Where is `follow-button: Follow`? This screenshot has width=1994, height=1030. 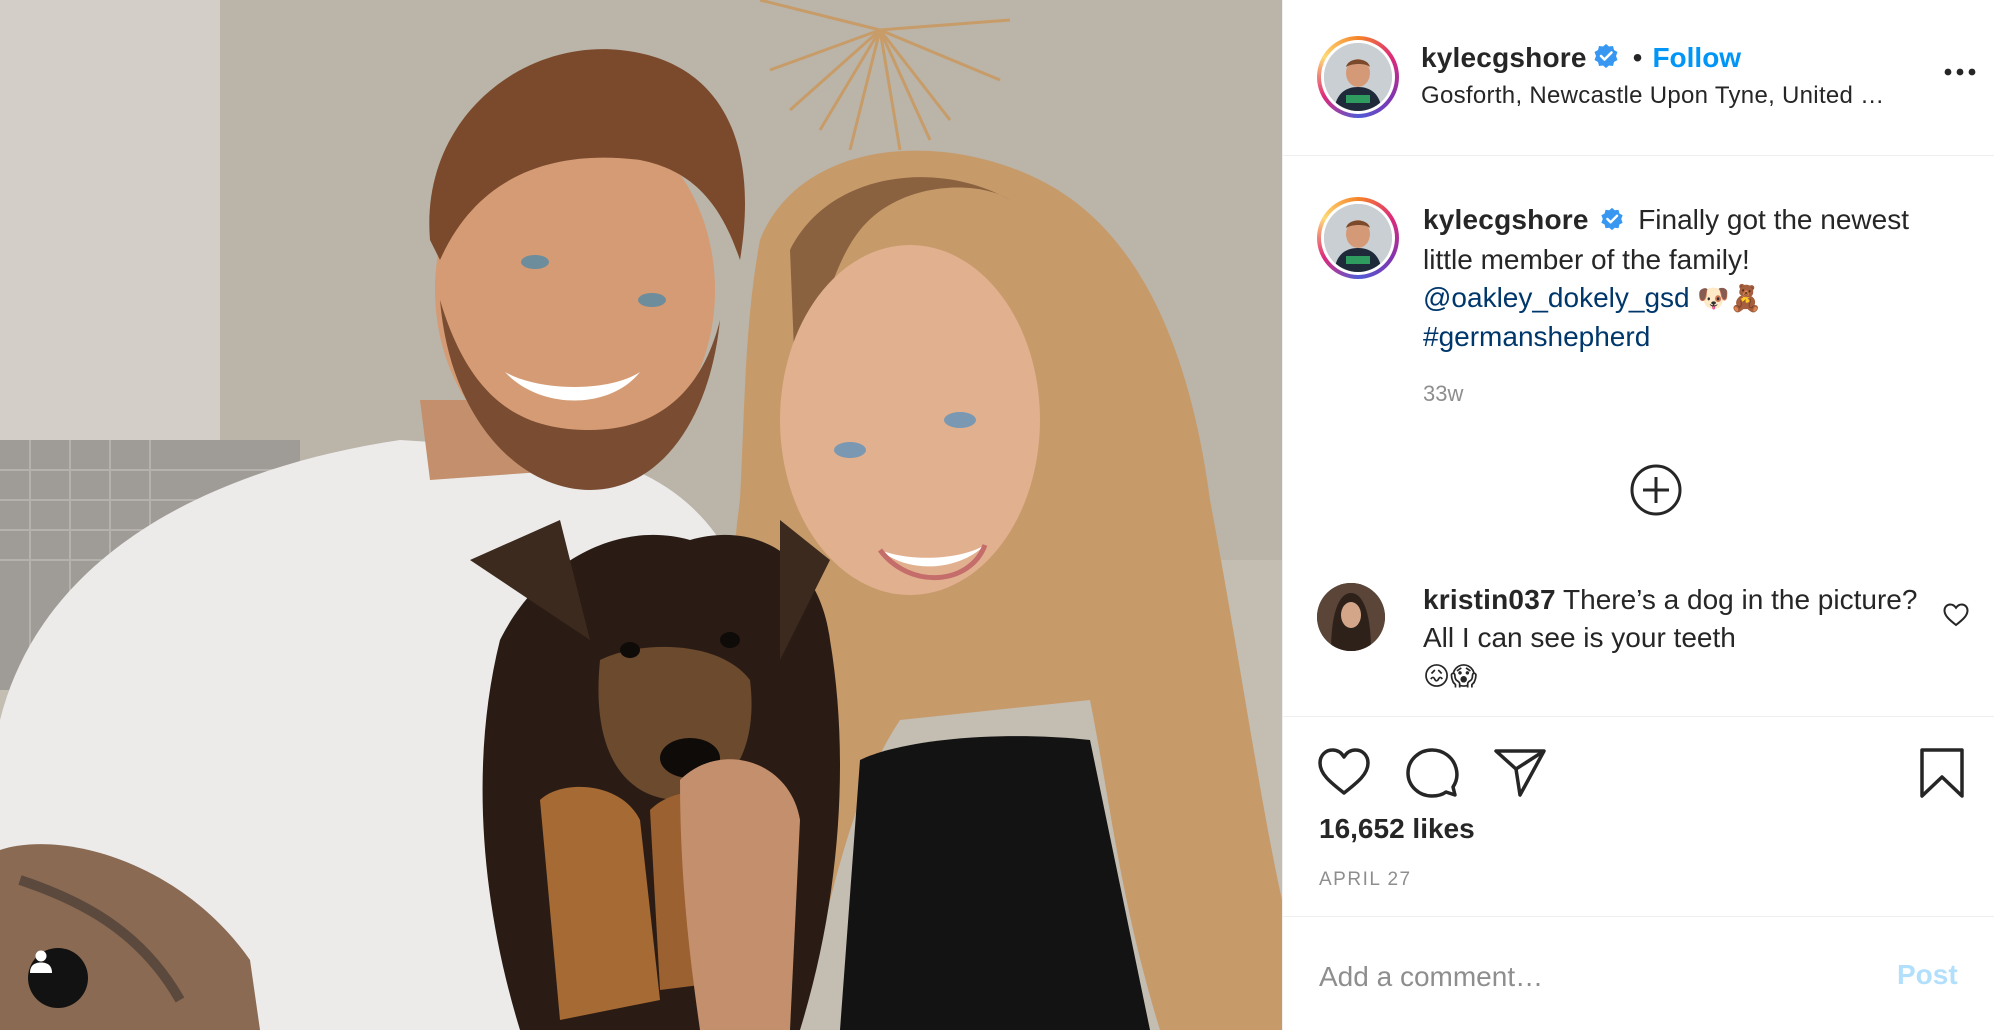
follow-button: Follow is located at coordinates (1696, 58).